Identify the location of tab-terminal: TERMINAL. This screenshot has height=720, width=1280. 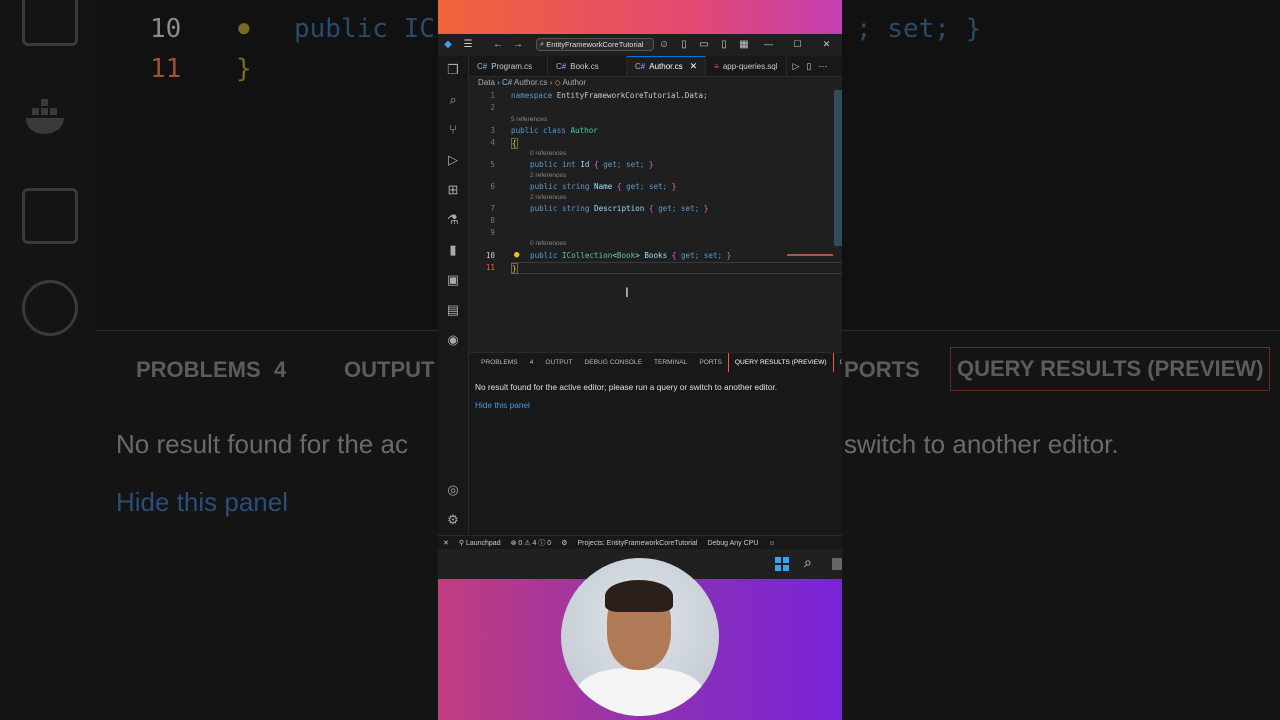
(670, 363).